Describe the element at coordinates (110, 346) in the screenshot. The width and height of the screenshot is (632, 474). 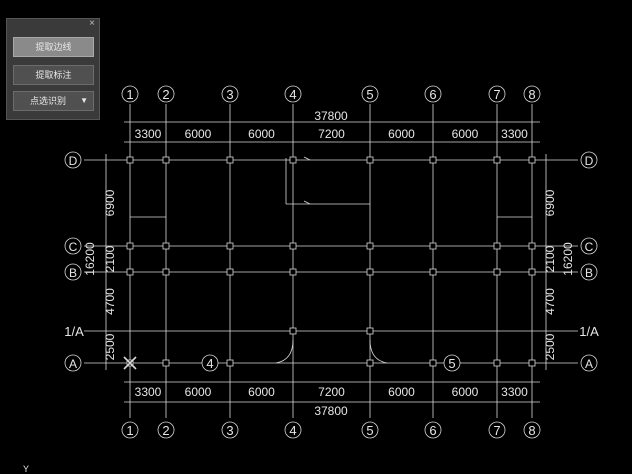
I see `left-span-dimension: 2500` at that location.